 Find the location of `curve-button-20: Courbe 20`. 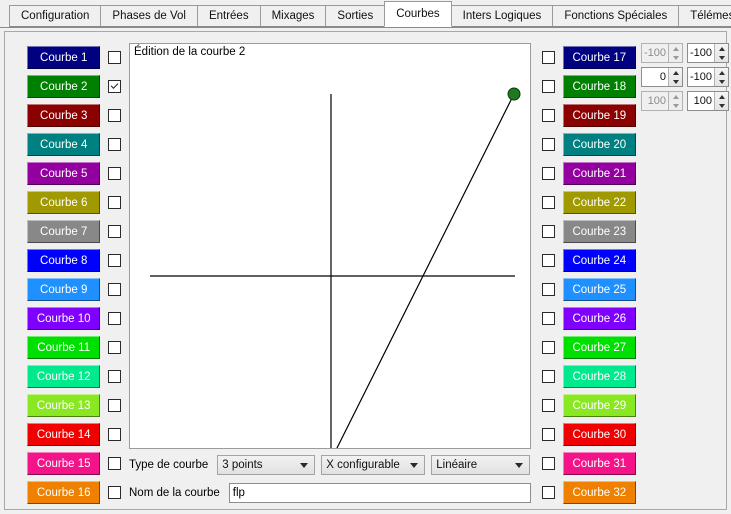

curve-button-20: Courbe 20 is located at coordinates (599, 144).